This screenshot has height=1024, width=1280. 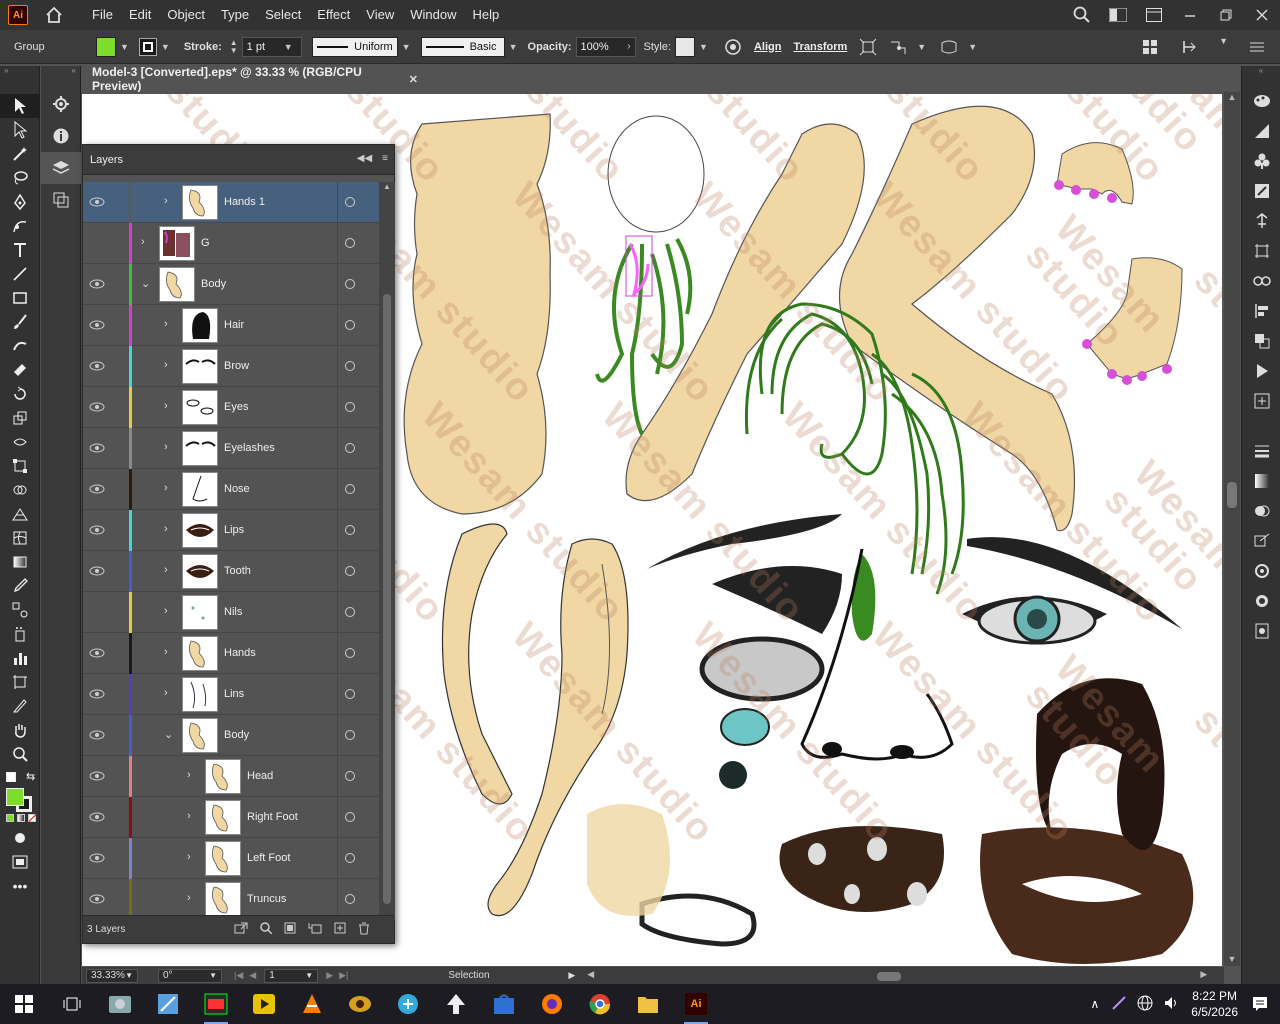 I want to click on layer-name: Nose, so click(x=237, y=489).